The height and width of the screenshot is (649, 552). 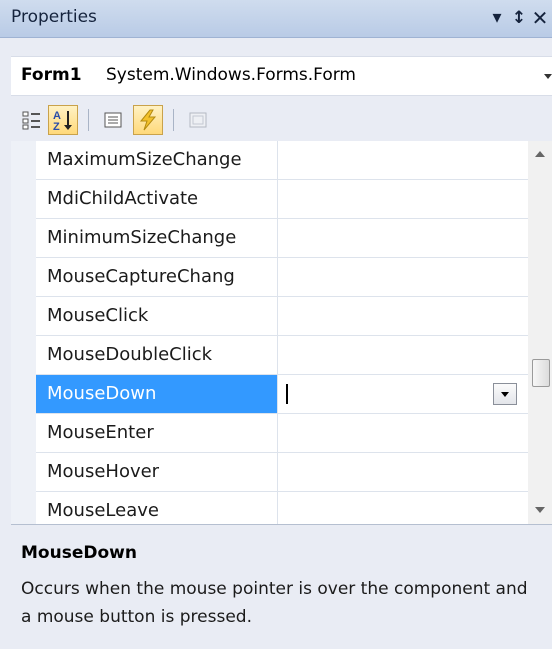 What do you see at coordinates (231, 75) in the screenshot?
I see `object-type: System.Windows.Forms.Form` at bounding box center [231, 75].